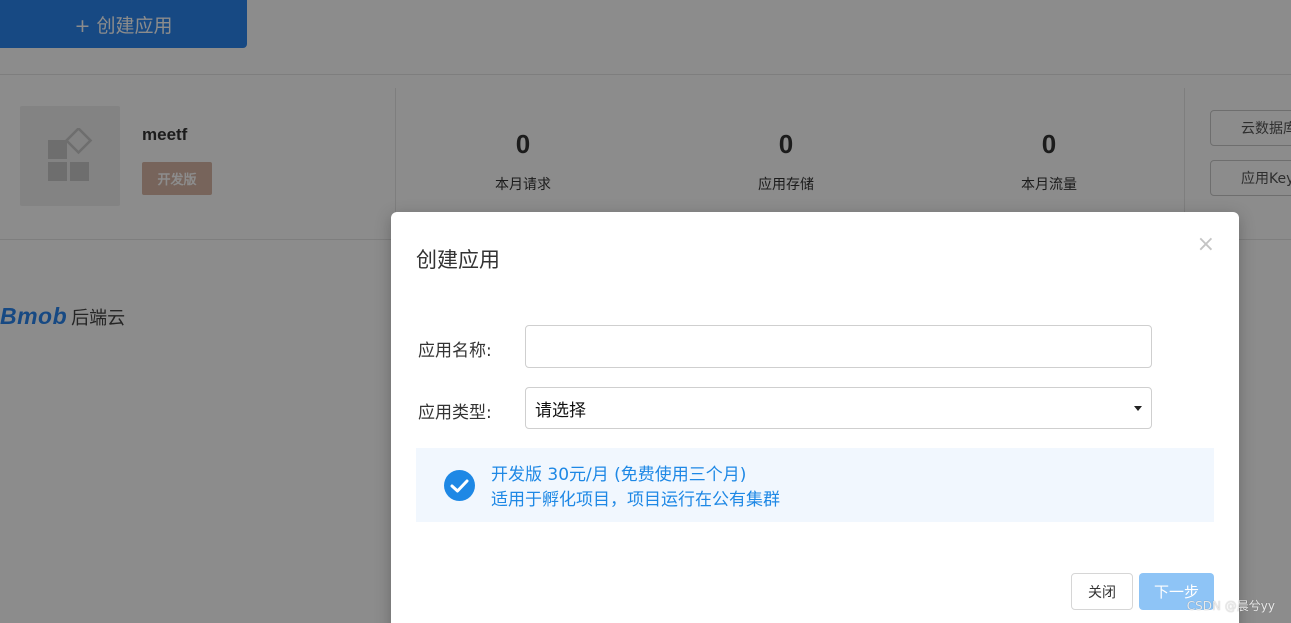 This screenshot has width=1291, height=623. What do you see at coordinates (1230, 606) in the screenshot?
I see `watermark: CSDN @晨兮yy` at bounding box center [1230, 606].